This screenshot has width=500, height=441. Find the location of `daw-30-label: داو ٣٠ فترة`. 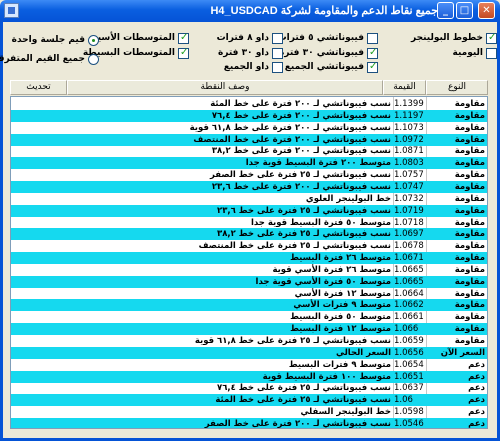

daw-30-label: داو ٣٠ فترة is located at coordinates (243, 53).